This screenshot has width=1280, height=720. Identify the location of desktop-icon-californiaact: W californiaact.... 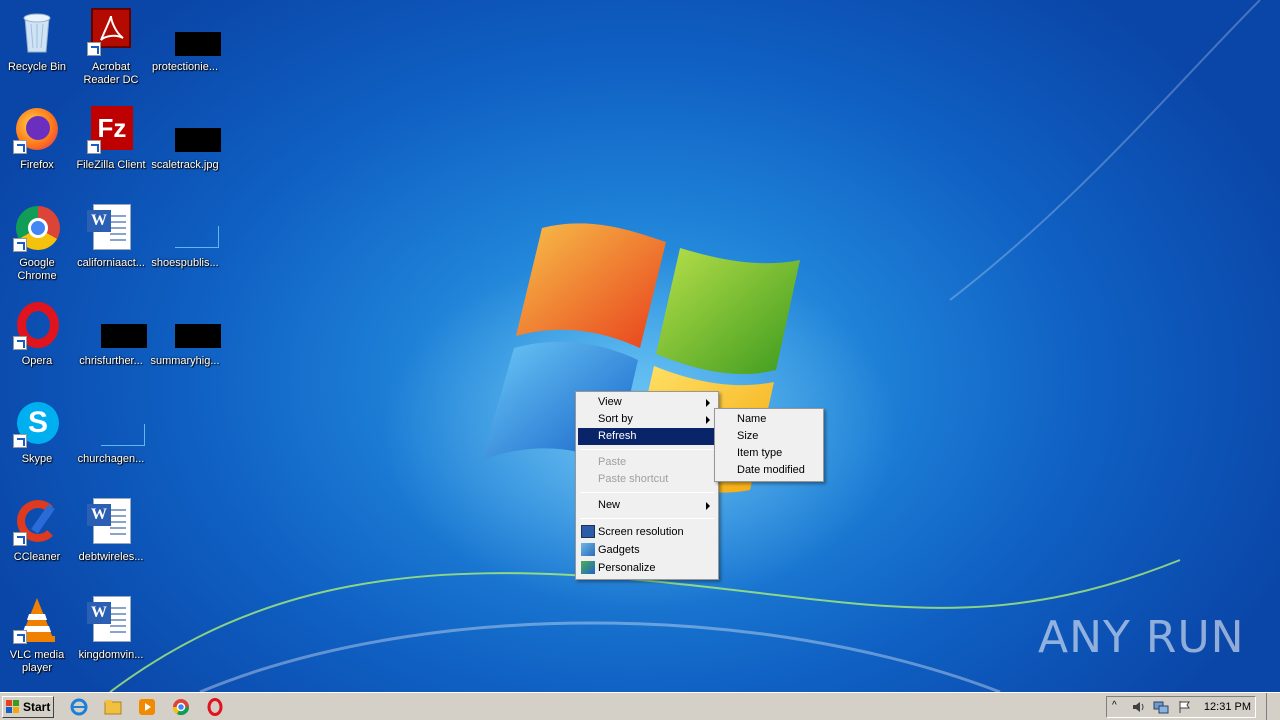
(111, 248).